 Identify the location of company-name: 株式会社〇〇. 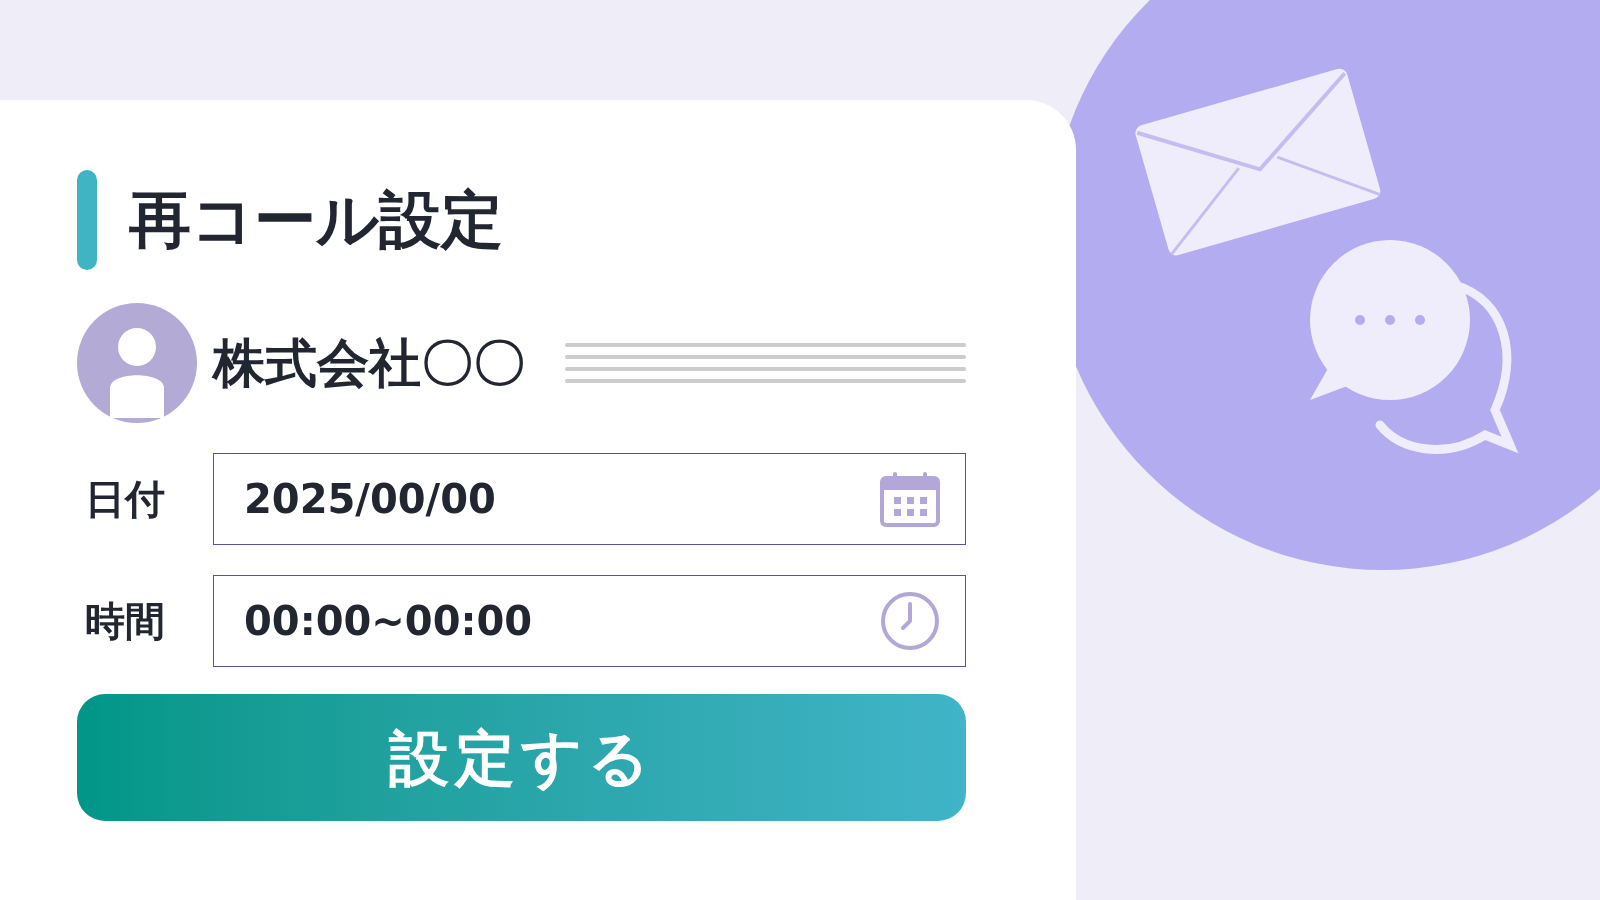
(369, 363).